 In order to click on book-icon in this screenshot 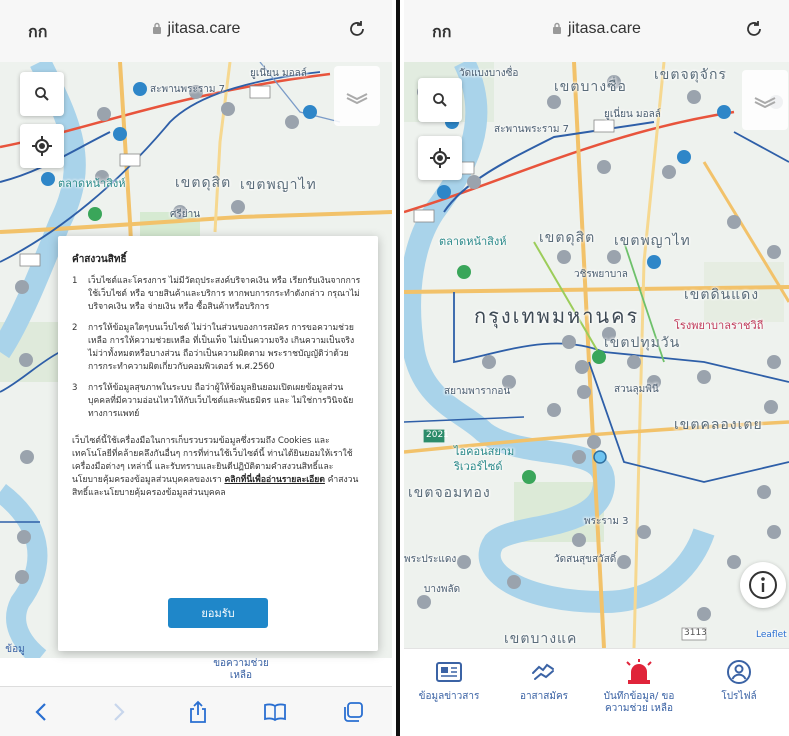, I will do `click(275, 712)`.